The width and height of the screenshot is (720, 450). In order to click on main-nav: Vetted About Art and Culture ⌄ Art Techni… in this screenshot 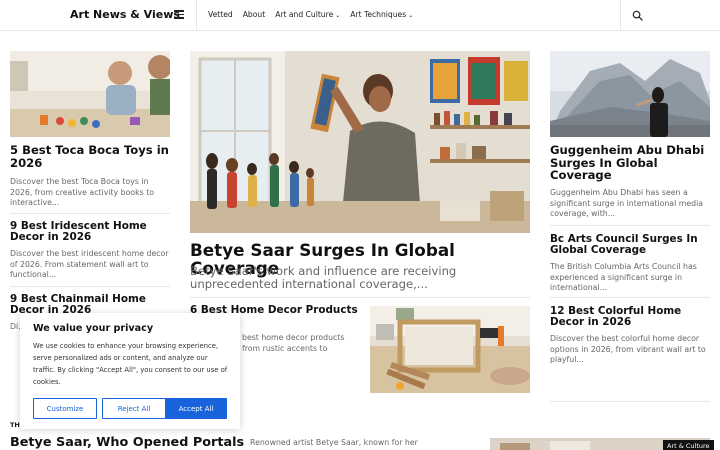, I will do `click(310, 14)`.